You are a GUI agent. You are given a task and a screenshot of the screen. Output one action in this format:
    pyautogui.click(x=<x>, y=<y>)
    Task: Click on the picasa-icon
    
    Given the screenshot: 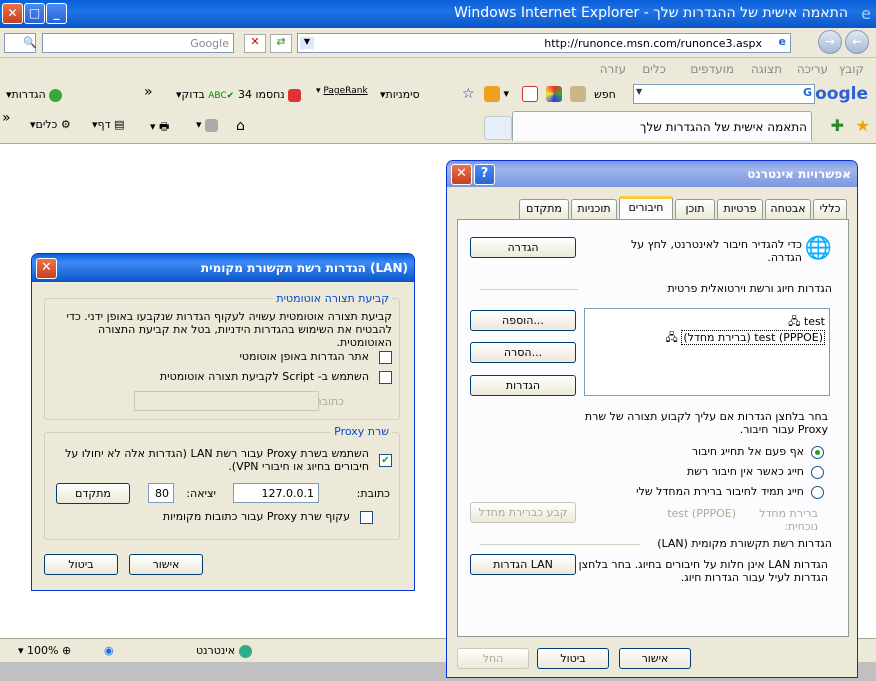 What is the action you would take?
    pyautogui.click(x=554, y=94)
    